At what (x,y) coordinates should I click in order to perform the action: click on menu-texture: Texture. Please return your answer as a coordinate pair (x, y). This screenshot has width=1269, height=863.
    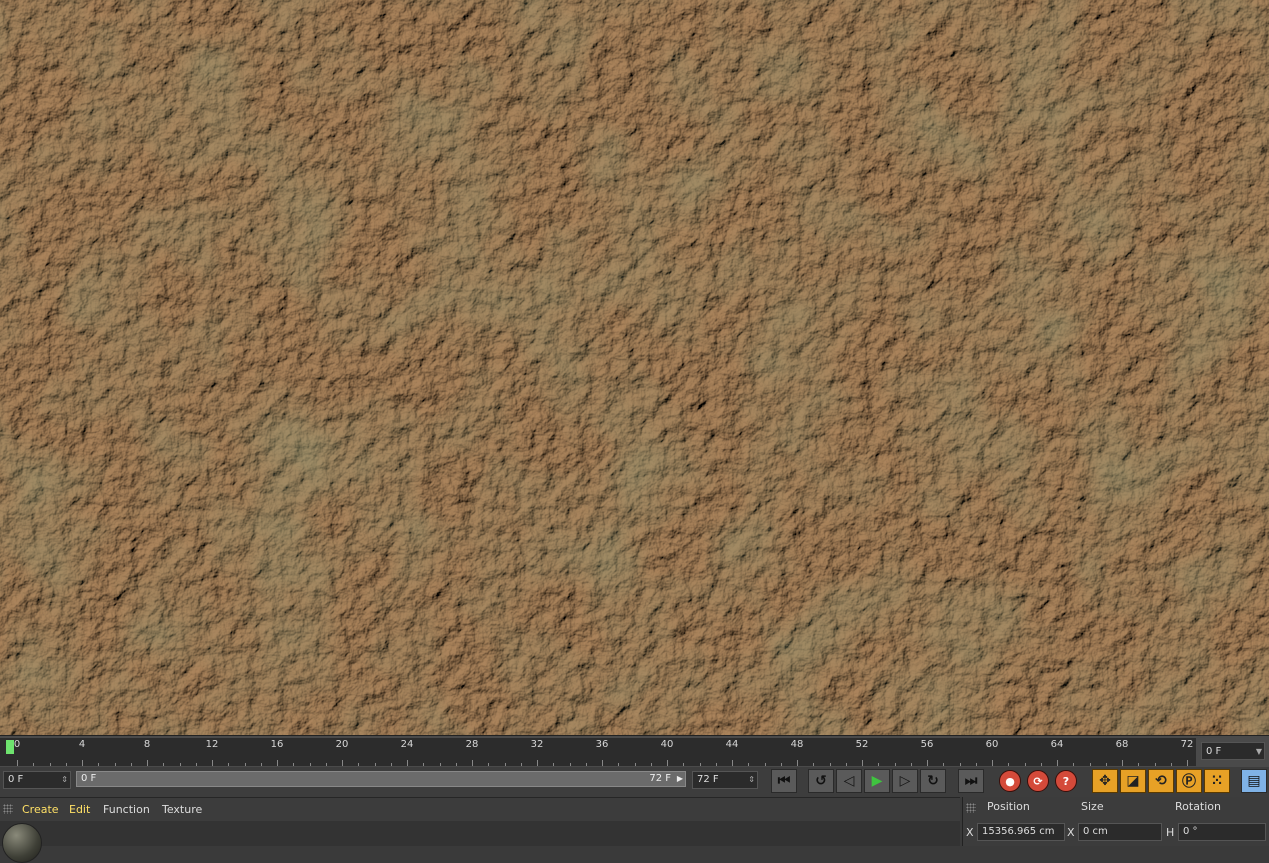
    Looking at the image, I should click on (182, 810).